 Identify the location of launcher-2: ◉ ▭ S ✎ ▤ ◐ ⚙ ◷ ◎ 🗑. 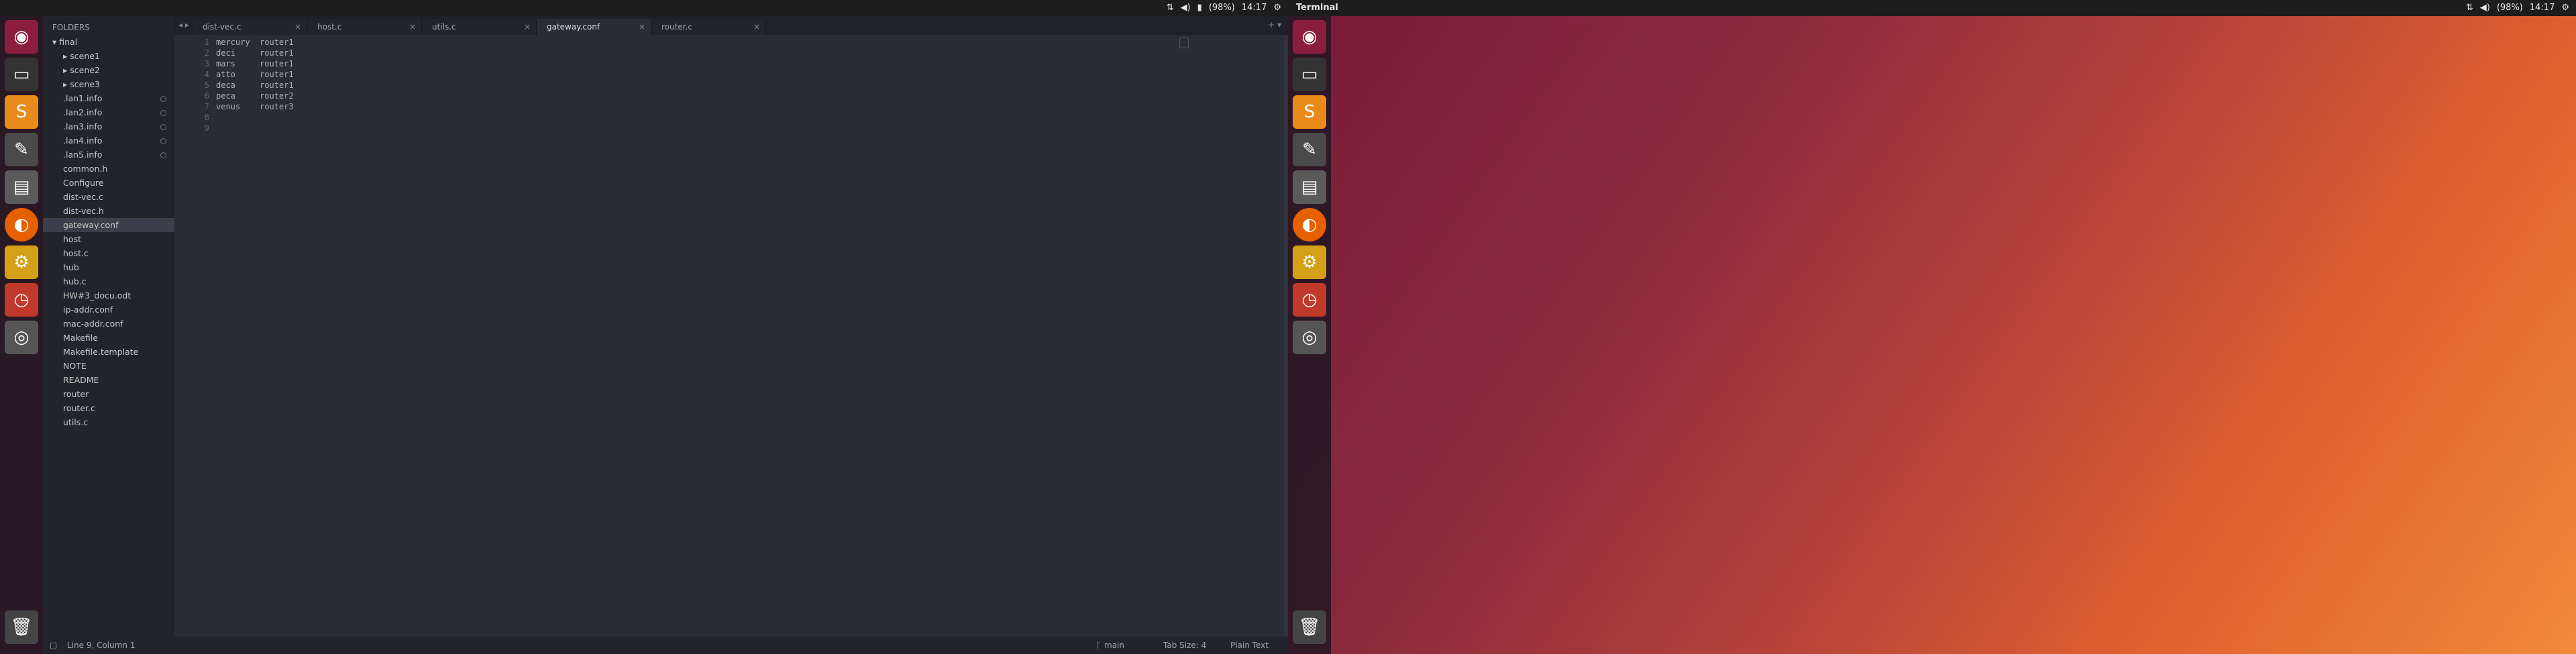
(1309, 335).